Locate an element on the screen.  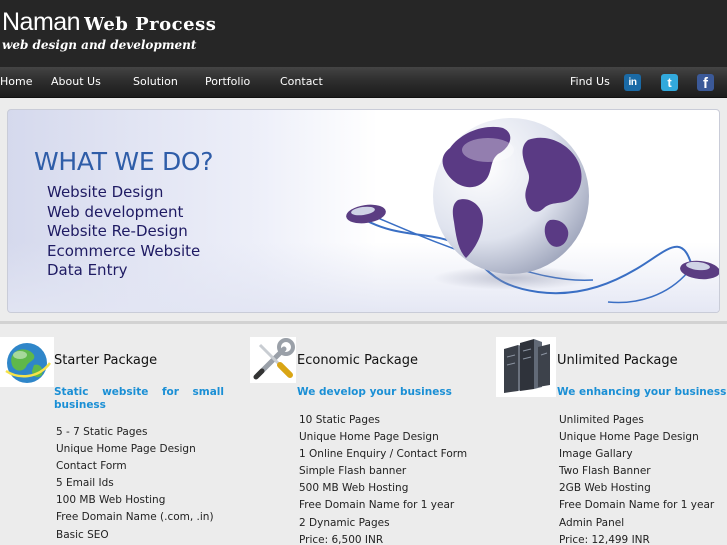
package-price: Price: 6,500 INR is located at coordinates (341, 539).